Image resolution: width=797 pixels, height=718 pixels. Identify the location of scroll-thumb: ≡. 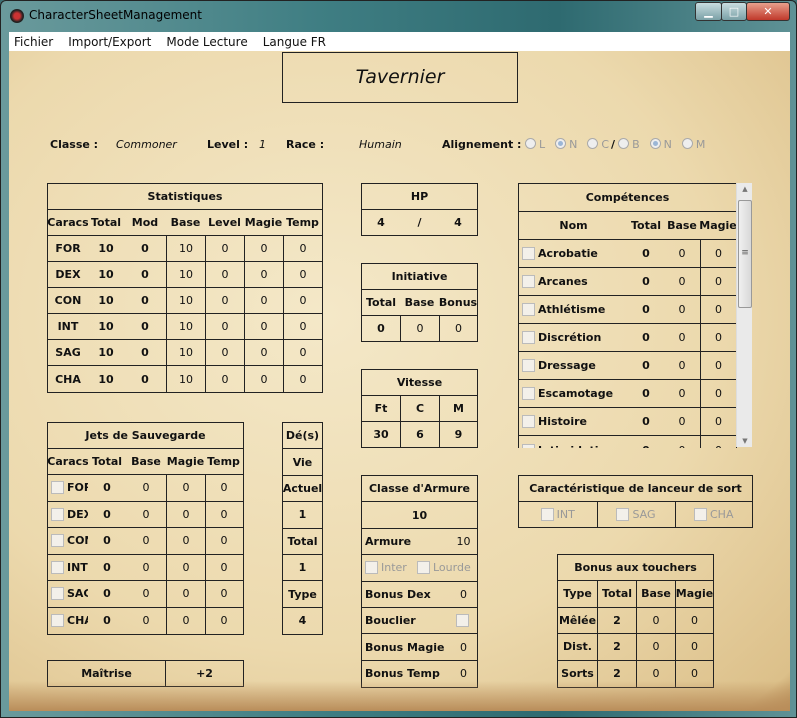
(745, 254).